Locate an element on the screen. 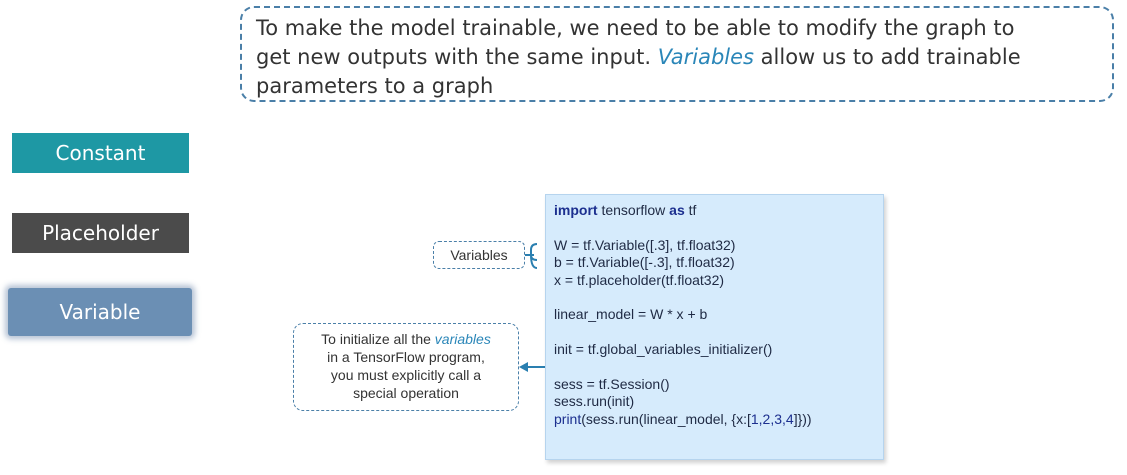  code-line-init: init = tf.global_variables_initializer() is located at coordinates (663, 349).